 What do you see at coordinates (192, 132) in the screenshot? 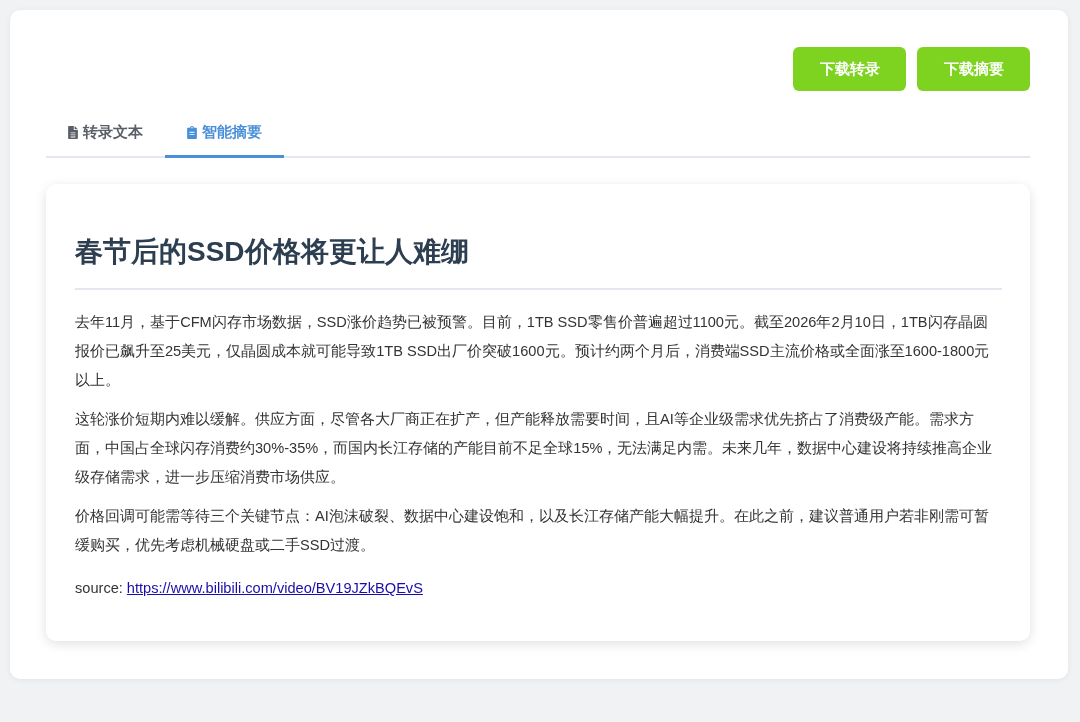
I see `clipboard-icon` at bounding box center [192, 132].